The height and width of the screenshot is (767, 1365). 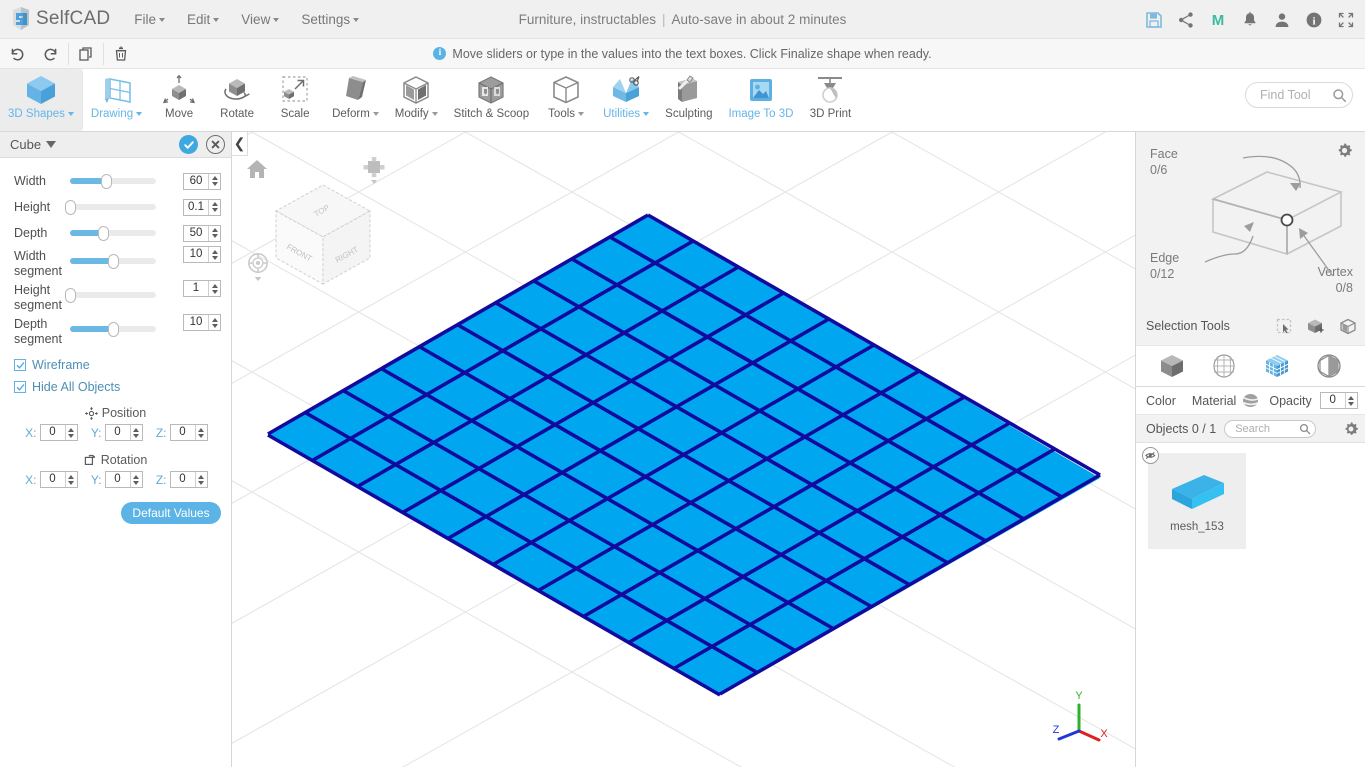 I want to click on checkbox-wireframe: Wireframe, so click(x=115, y=365).